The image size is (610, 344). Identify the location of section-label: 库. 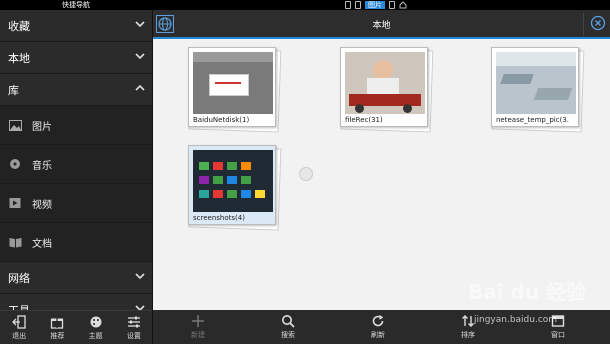
(13, 90).